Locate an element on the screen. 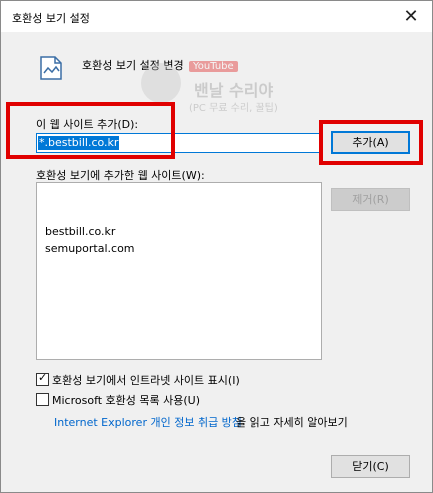 Image resolution: width=433 pixels, height=493 pixels. window-title: 호환성 보기 설정 is located at coordinates (51, 18).